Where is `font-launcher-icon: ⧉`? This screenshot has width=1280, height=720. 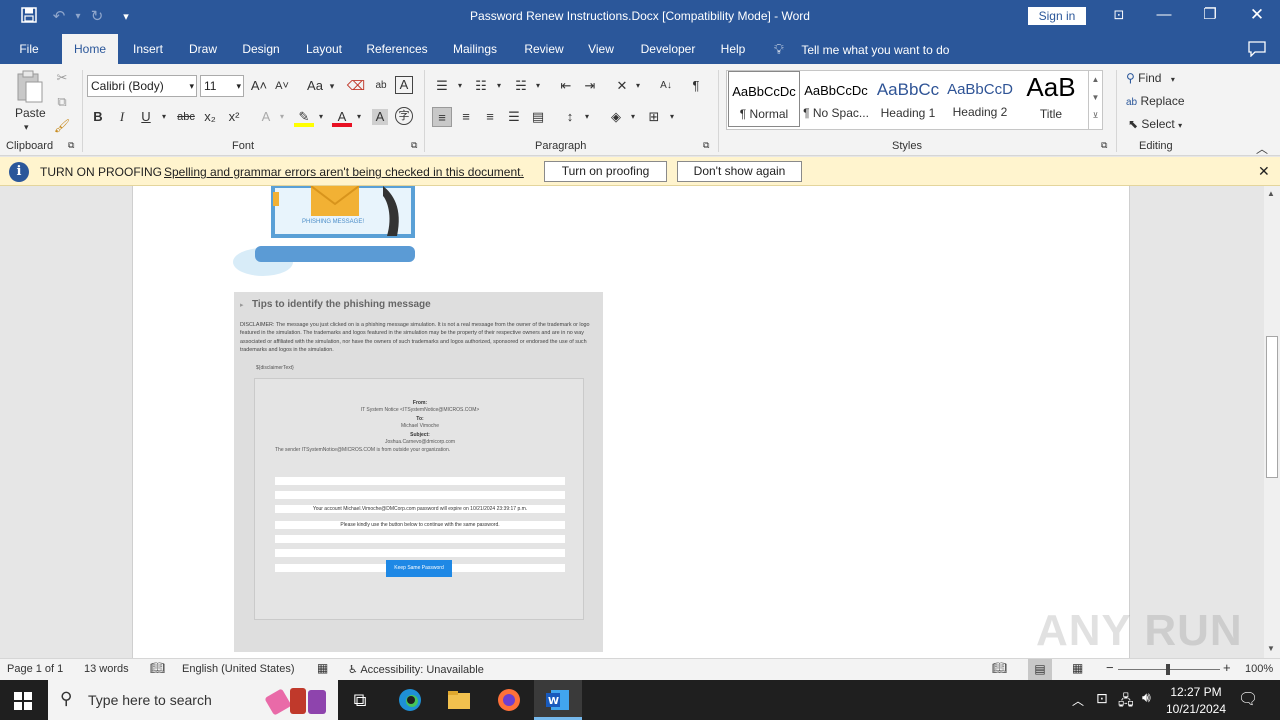 font-launcher-icon: ⧉ is located at coordinates (414, 145).